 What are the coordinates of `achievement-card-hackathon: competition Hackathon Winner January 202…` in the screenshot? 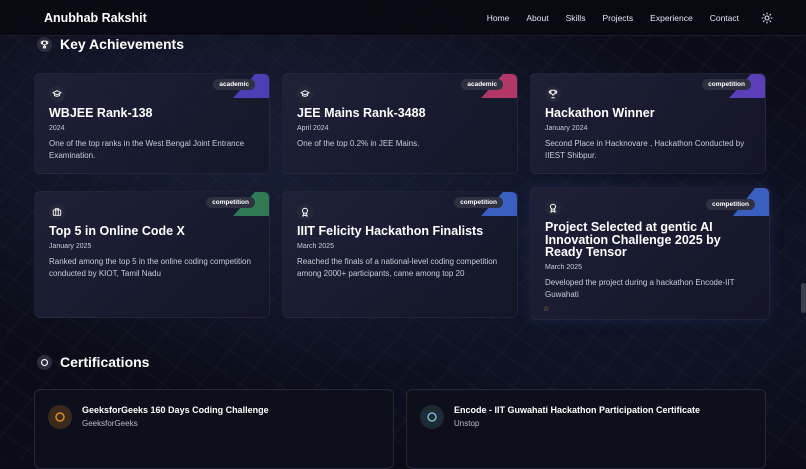 It's located at (648, 123).